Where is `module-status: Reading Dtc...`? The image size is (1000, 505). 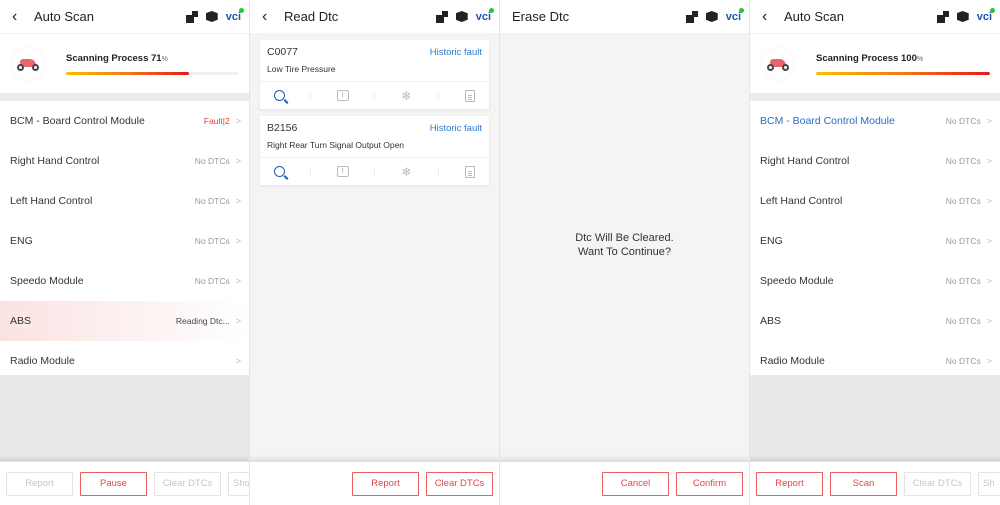 module-status: Reading Dtc... is located at coordinates (202, 321).